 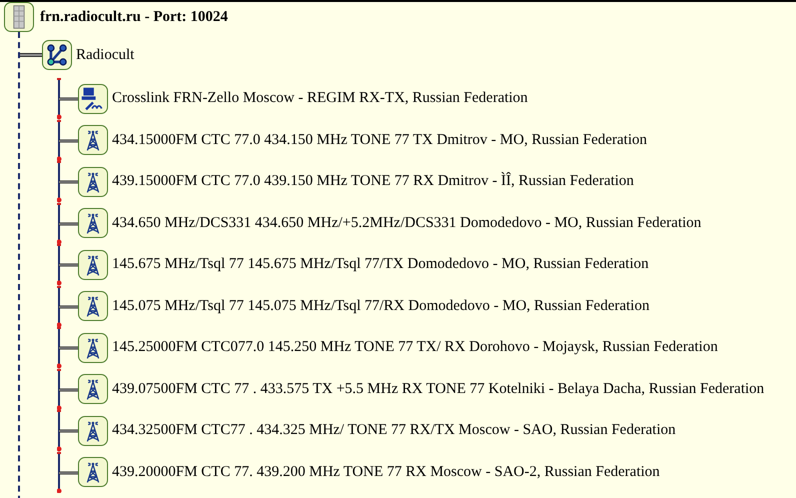 What do you see at coordinates (386, 472) in the screenshot?
I see `tree-node-label: 439.20000FM CTC 77. 439.200 MHz TONE 77 RX Moscow - SAO-2, Russian Federation` at bounding box center [386, 472].